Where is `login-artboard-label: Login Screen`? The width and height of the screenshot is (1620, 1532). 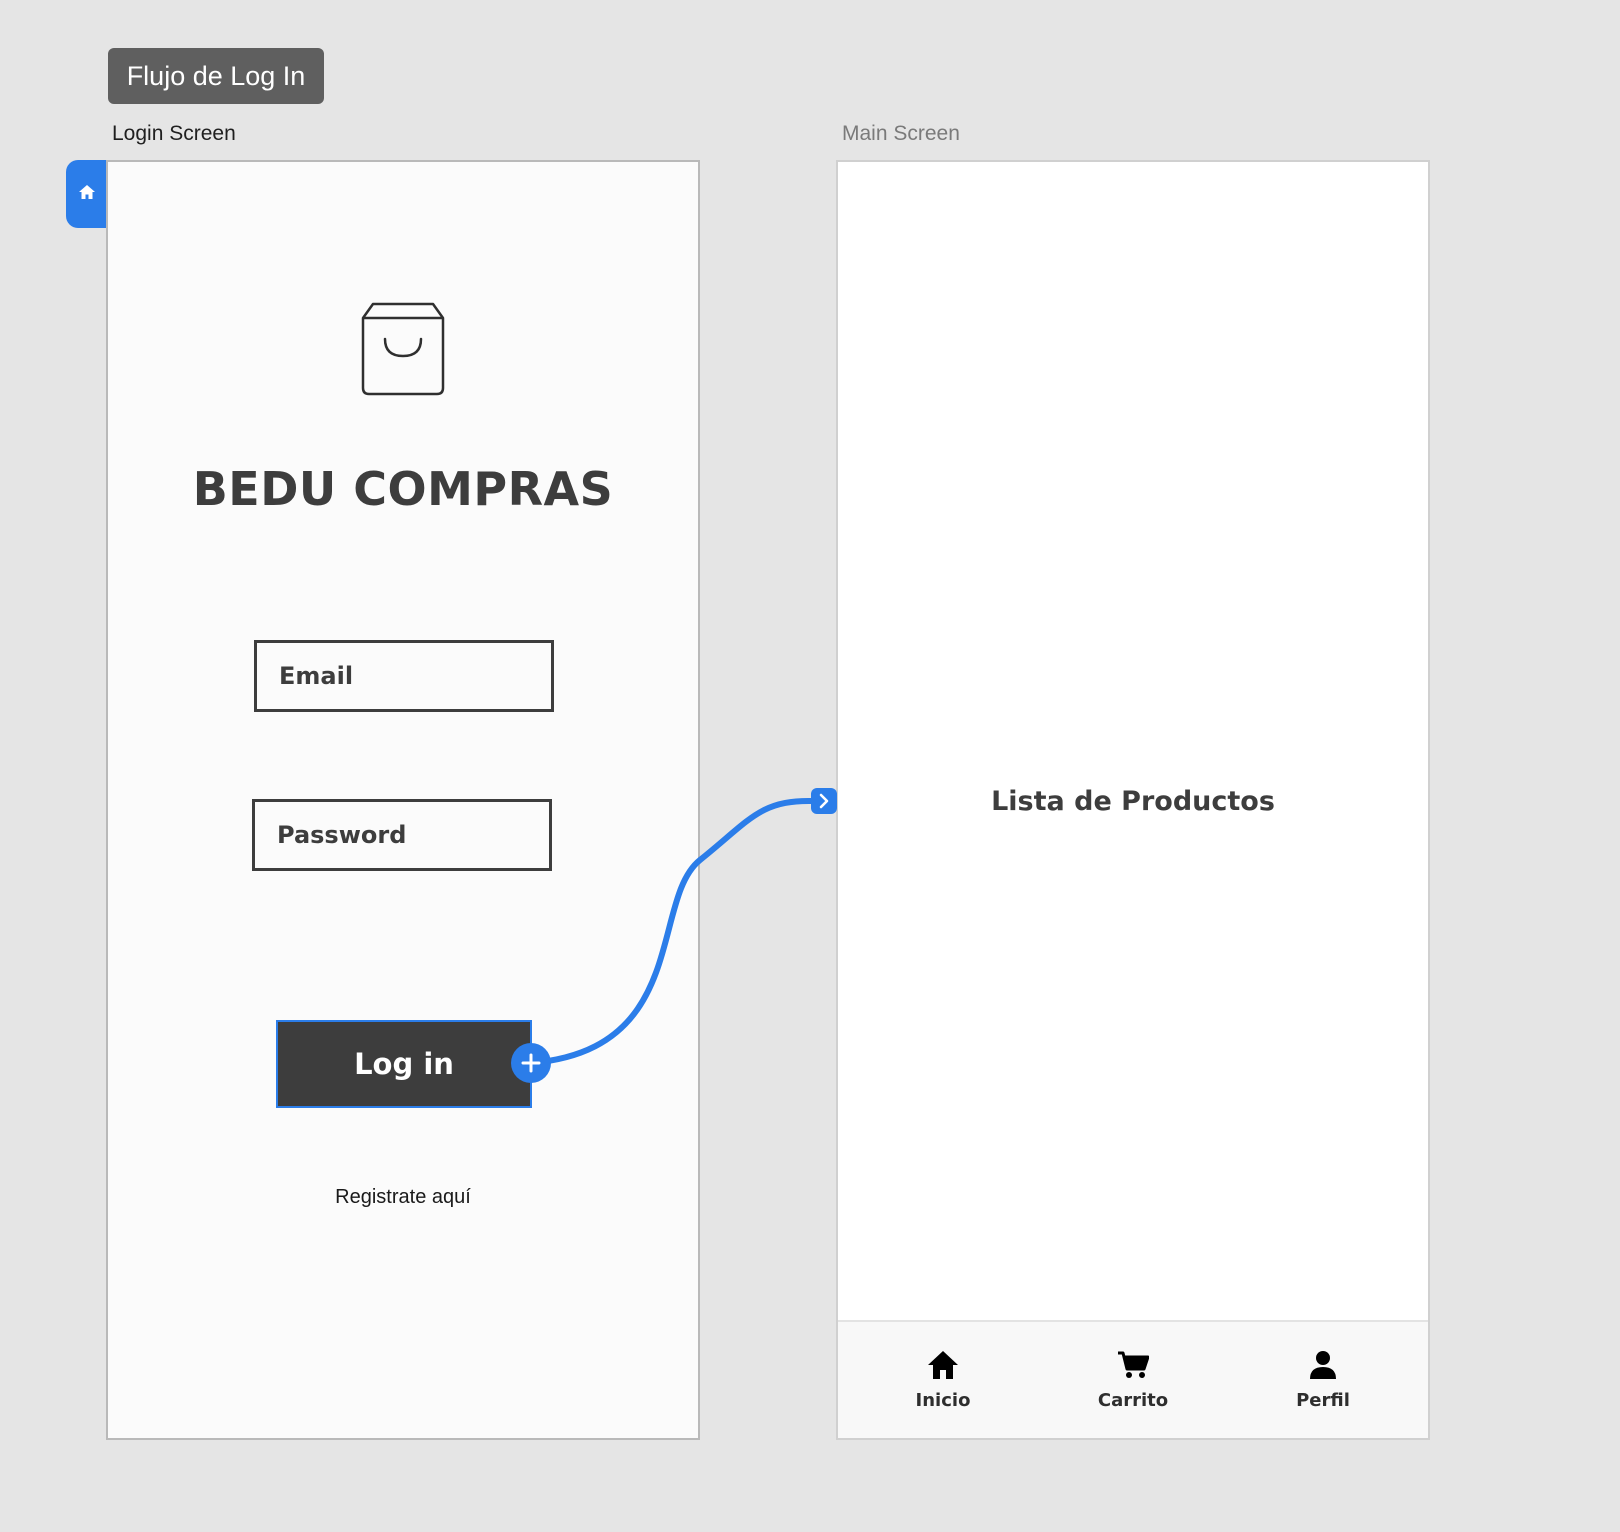
login-artboard-label: Login Screen is located at coordinates (174, 134).